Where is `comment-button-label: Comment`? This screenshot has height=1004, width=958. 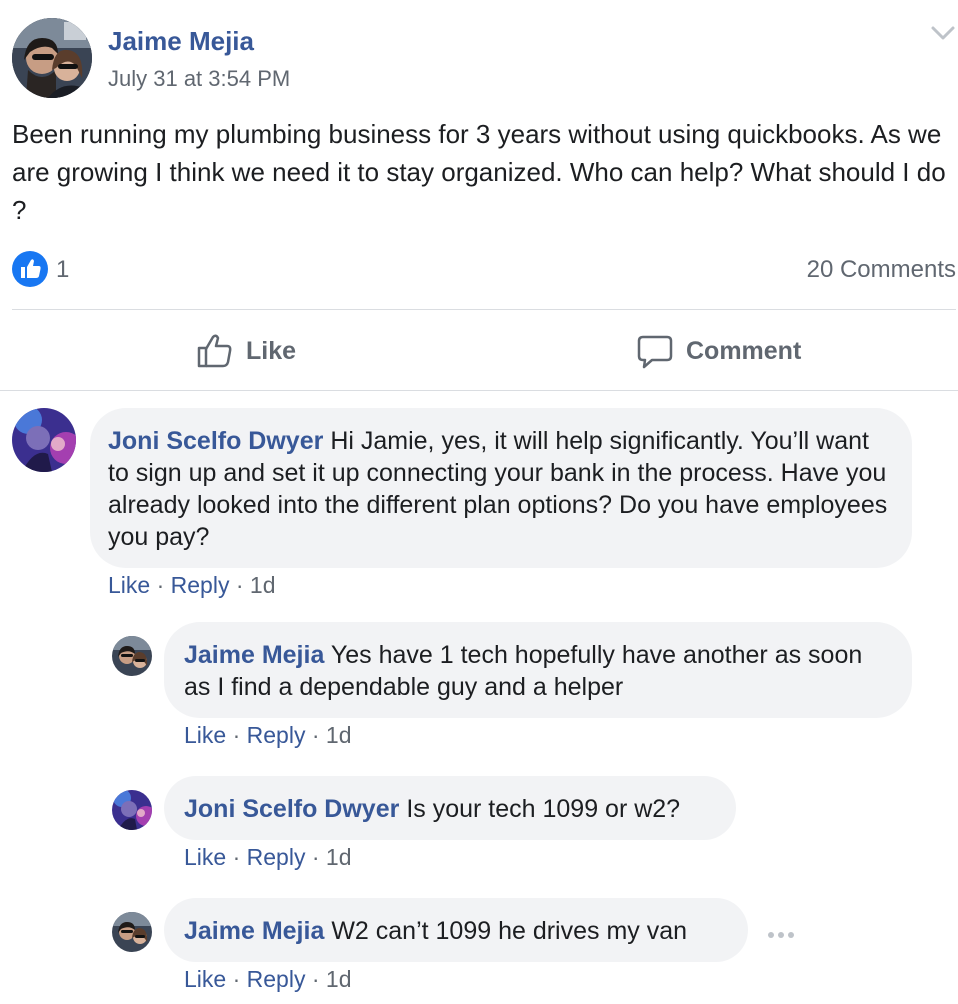
comment-button-label: Comment is located at coordinates (744, 350).